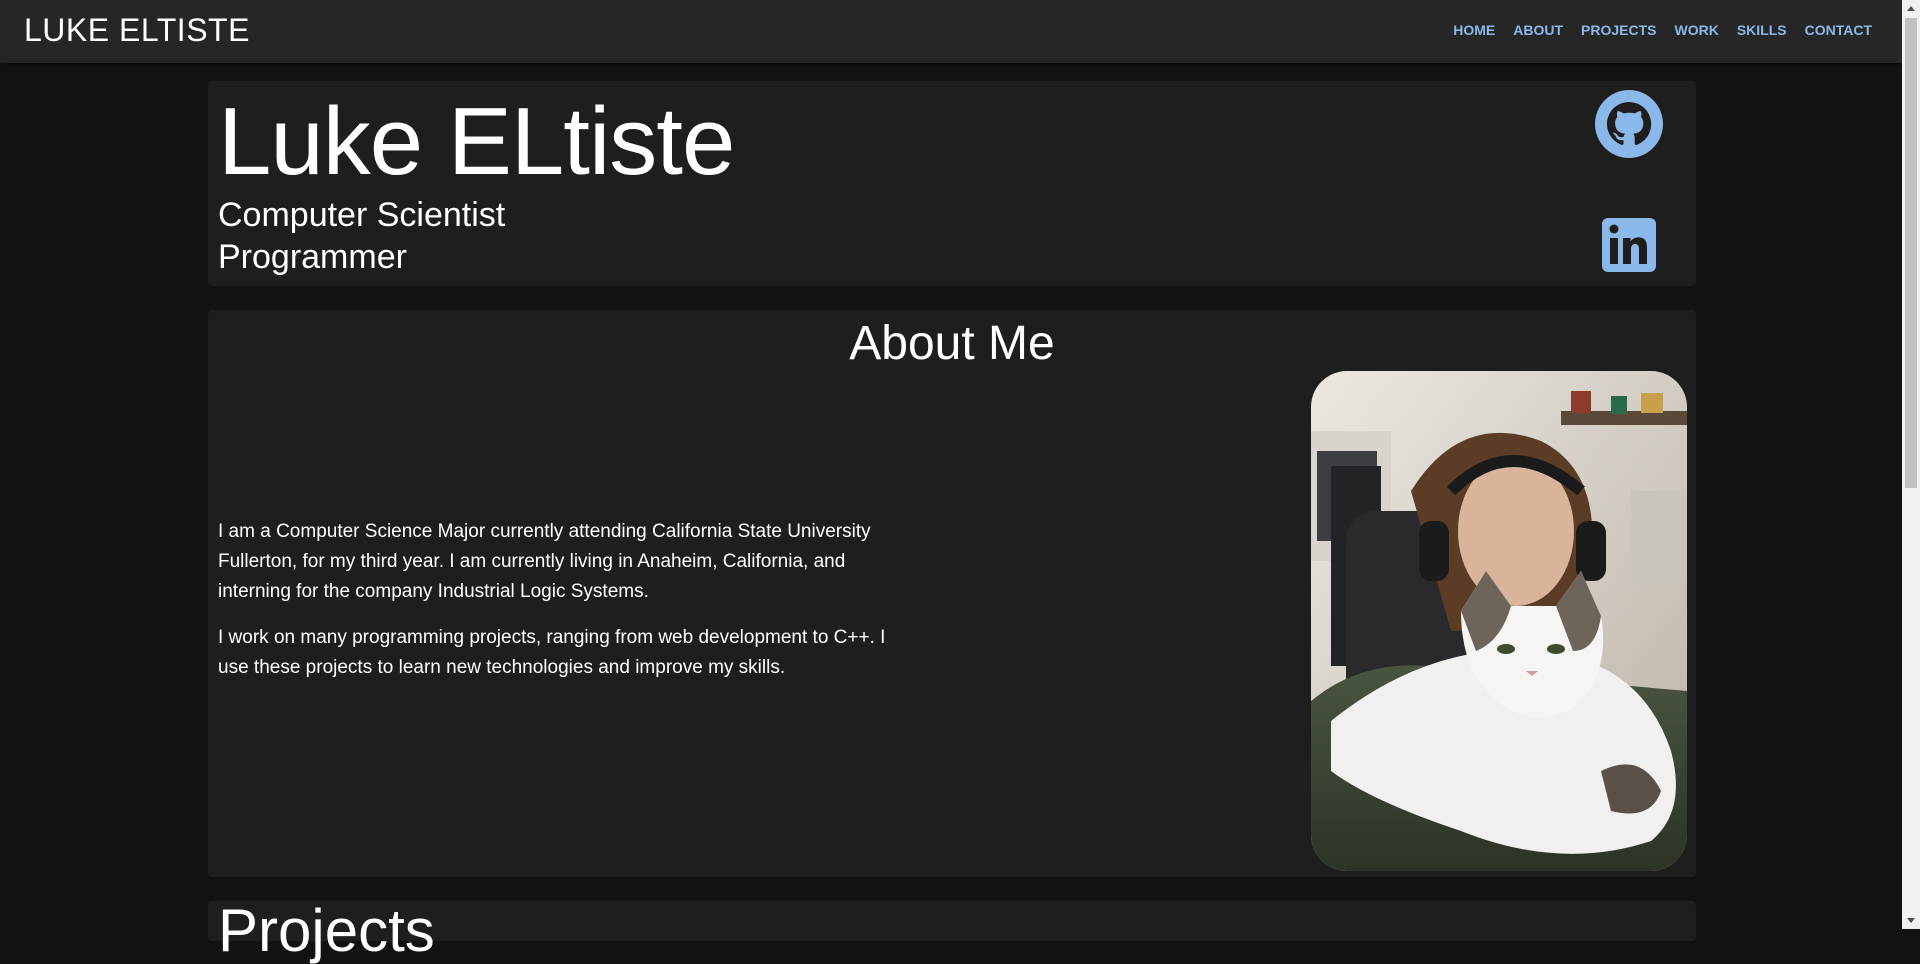 This screenshot has height=964, width=1920. I want to click on hero-subtitle-line1: Computer Scientist, so click(362, 215).